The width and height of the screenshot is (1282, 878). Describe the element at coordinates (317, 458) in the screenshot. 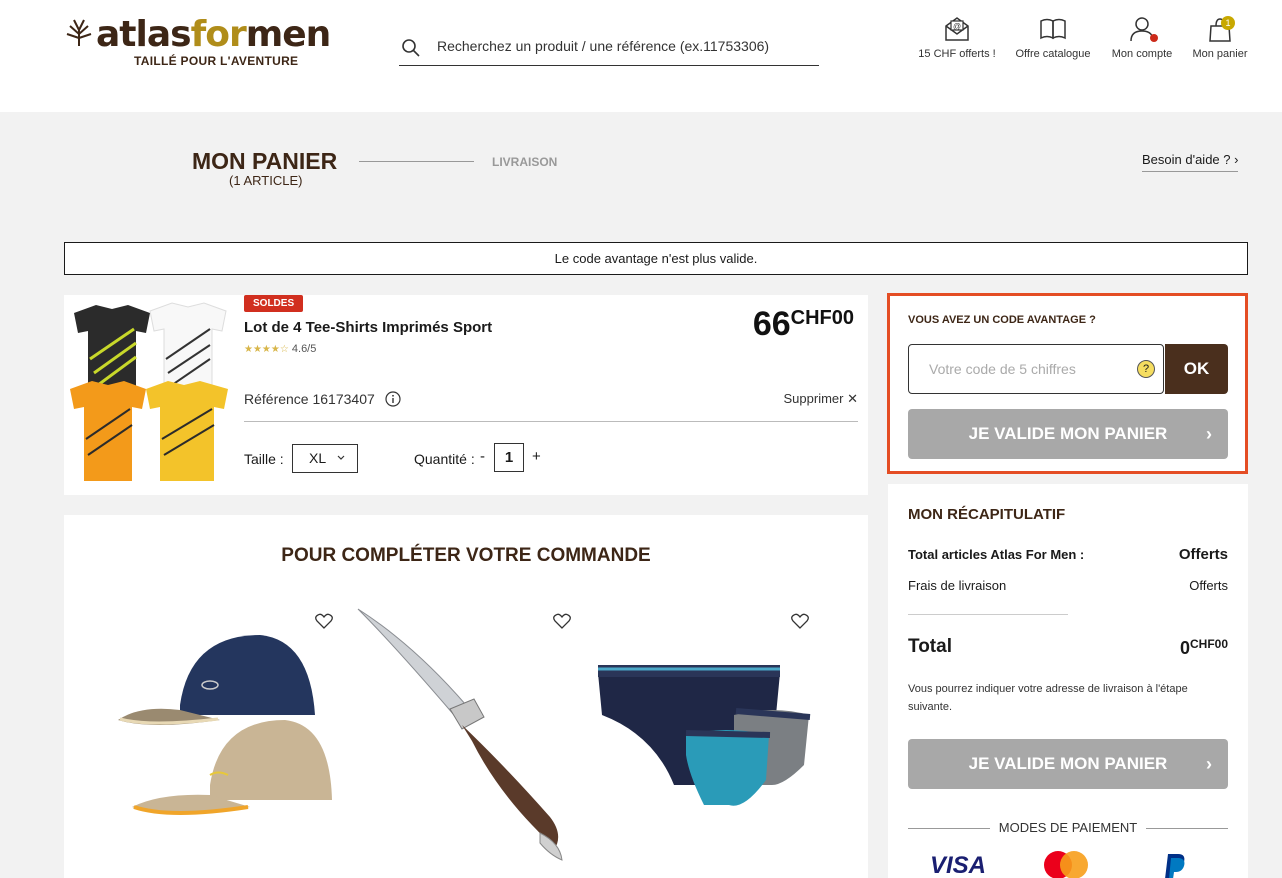

I see `size-value: XL` at that location.